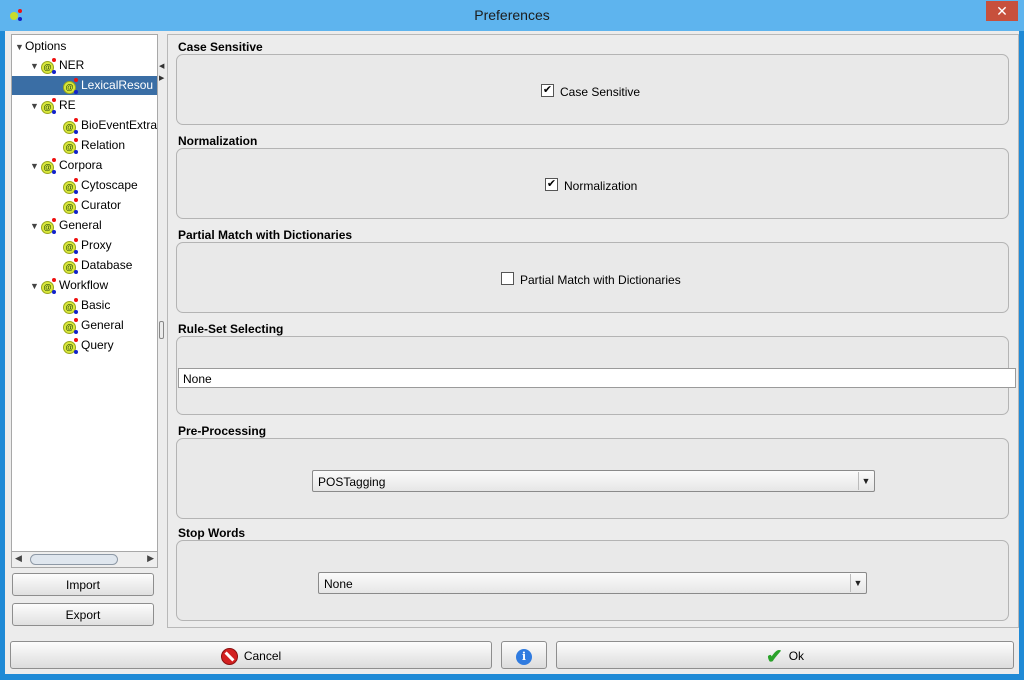  I want to click on stop-words-group: None ▼, so click(592, 580).